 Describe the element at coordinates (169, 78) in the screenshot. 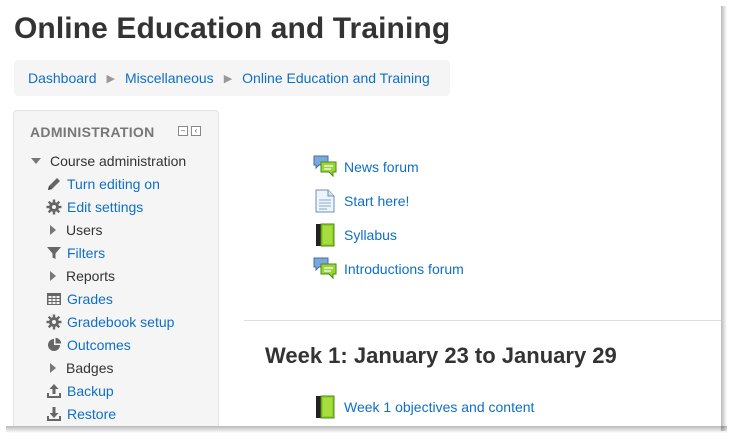

I see `breadcrumb-miscellaneous: Miscellaneous` at that location.